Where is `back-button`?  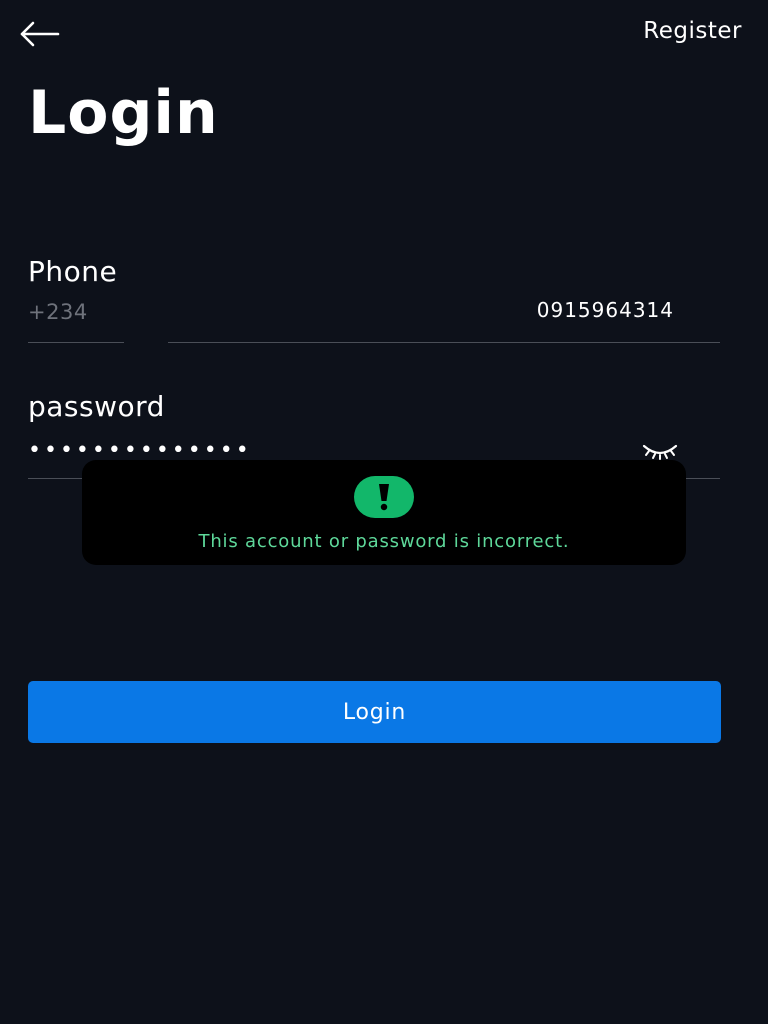
back-button is located at coordinates (42, 34).